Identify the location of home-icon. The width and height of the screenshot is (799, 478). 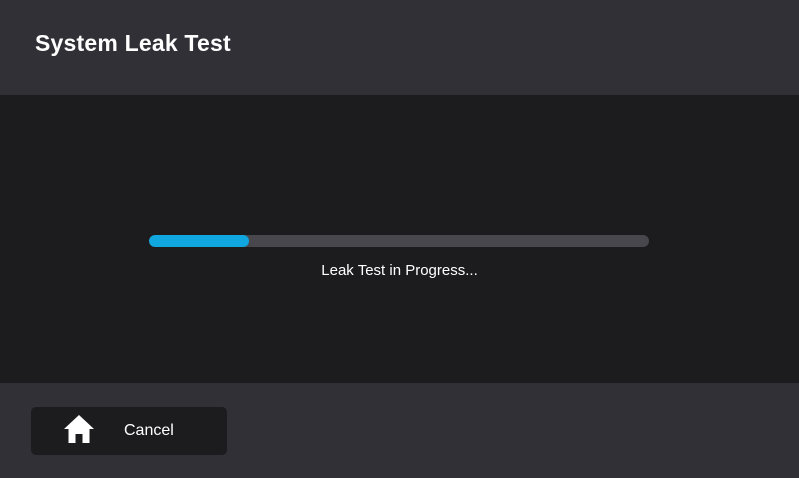
(79, 429).